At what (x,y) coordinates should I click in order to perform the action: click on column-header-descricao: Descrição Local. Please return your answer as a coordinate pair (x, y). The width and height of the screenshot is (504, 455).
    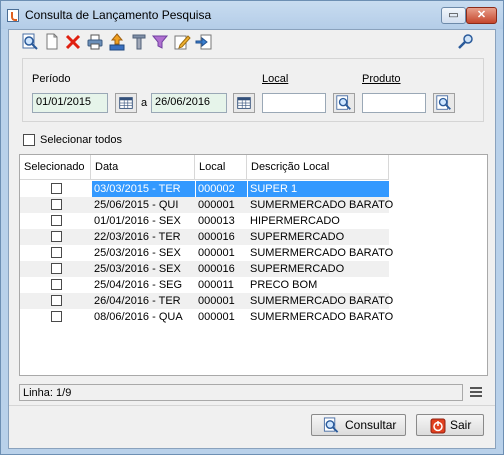
    Looking at the image, I should click on (318, 167).